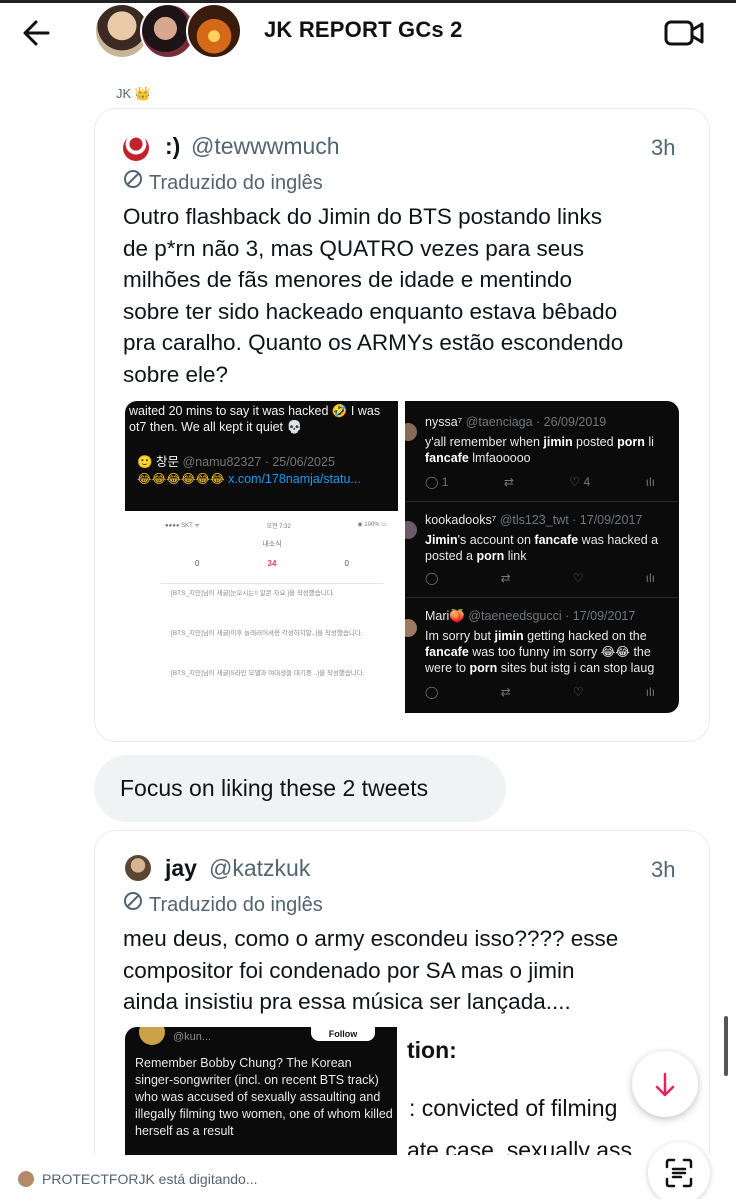  I want to click on screenshot-handle: @taenciaga · 26/09/2019, so click(536, 422).